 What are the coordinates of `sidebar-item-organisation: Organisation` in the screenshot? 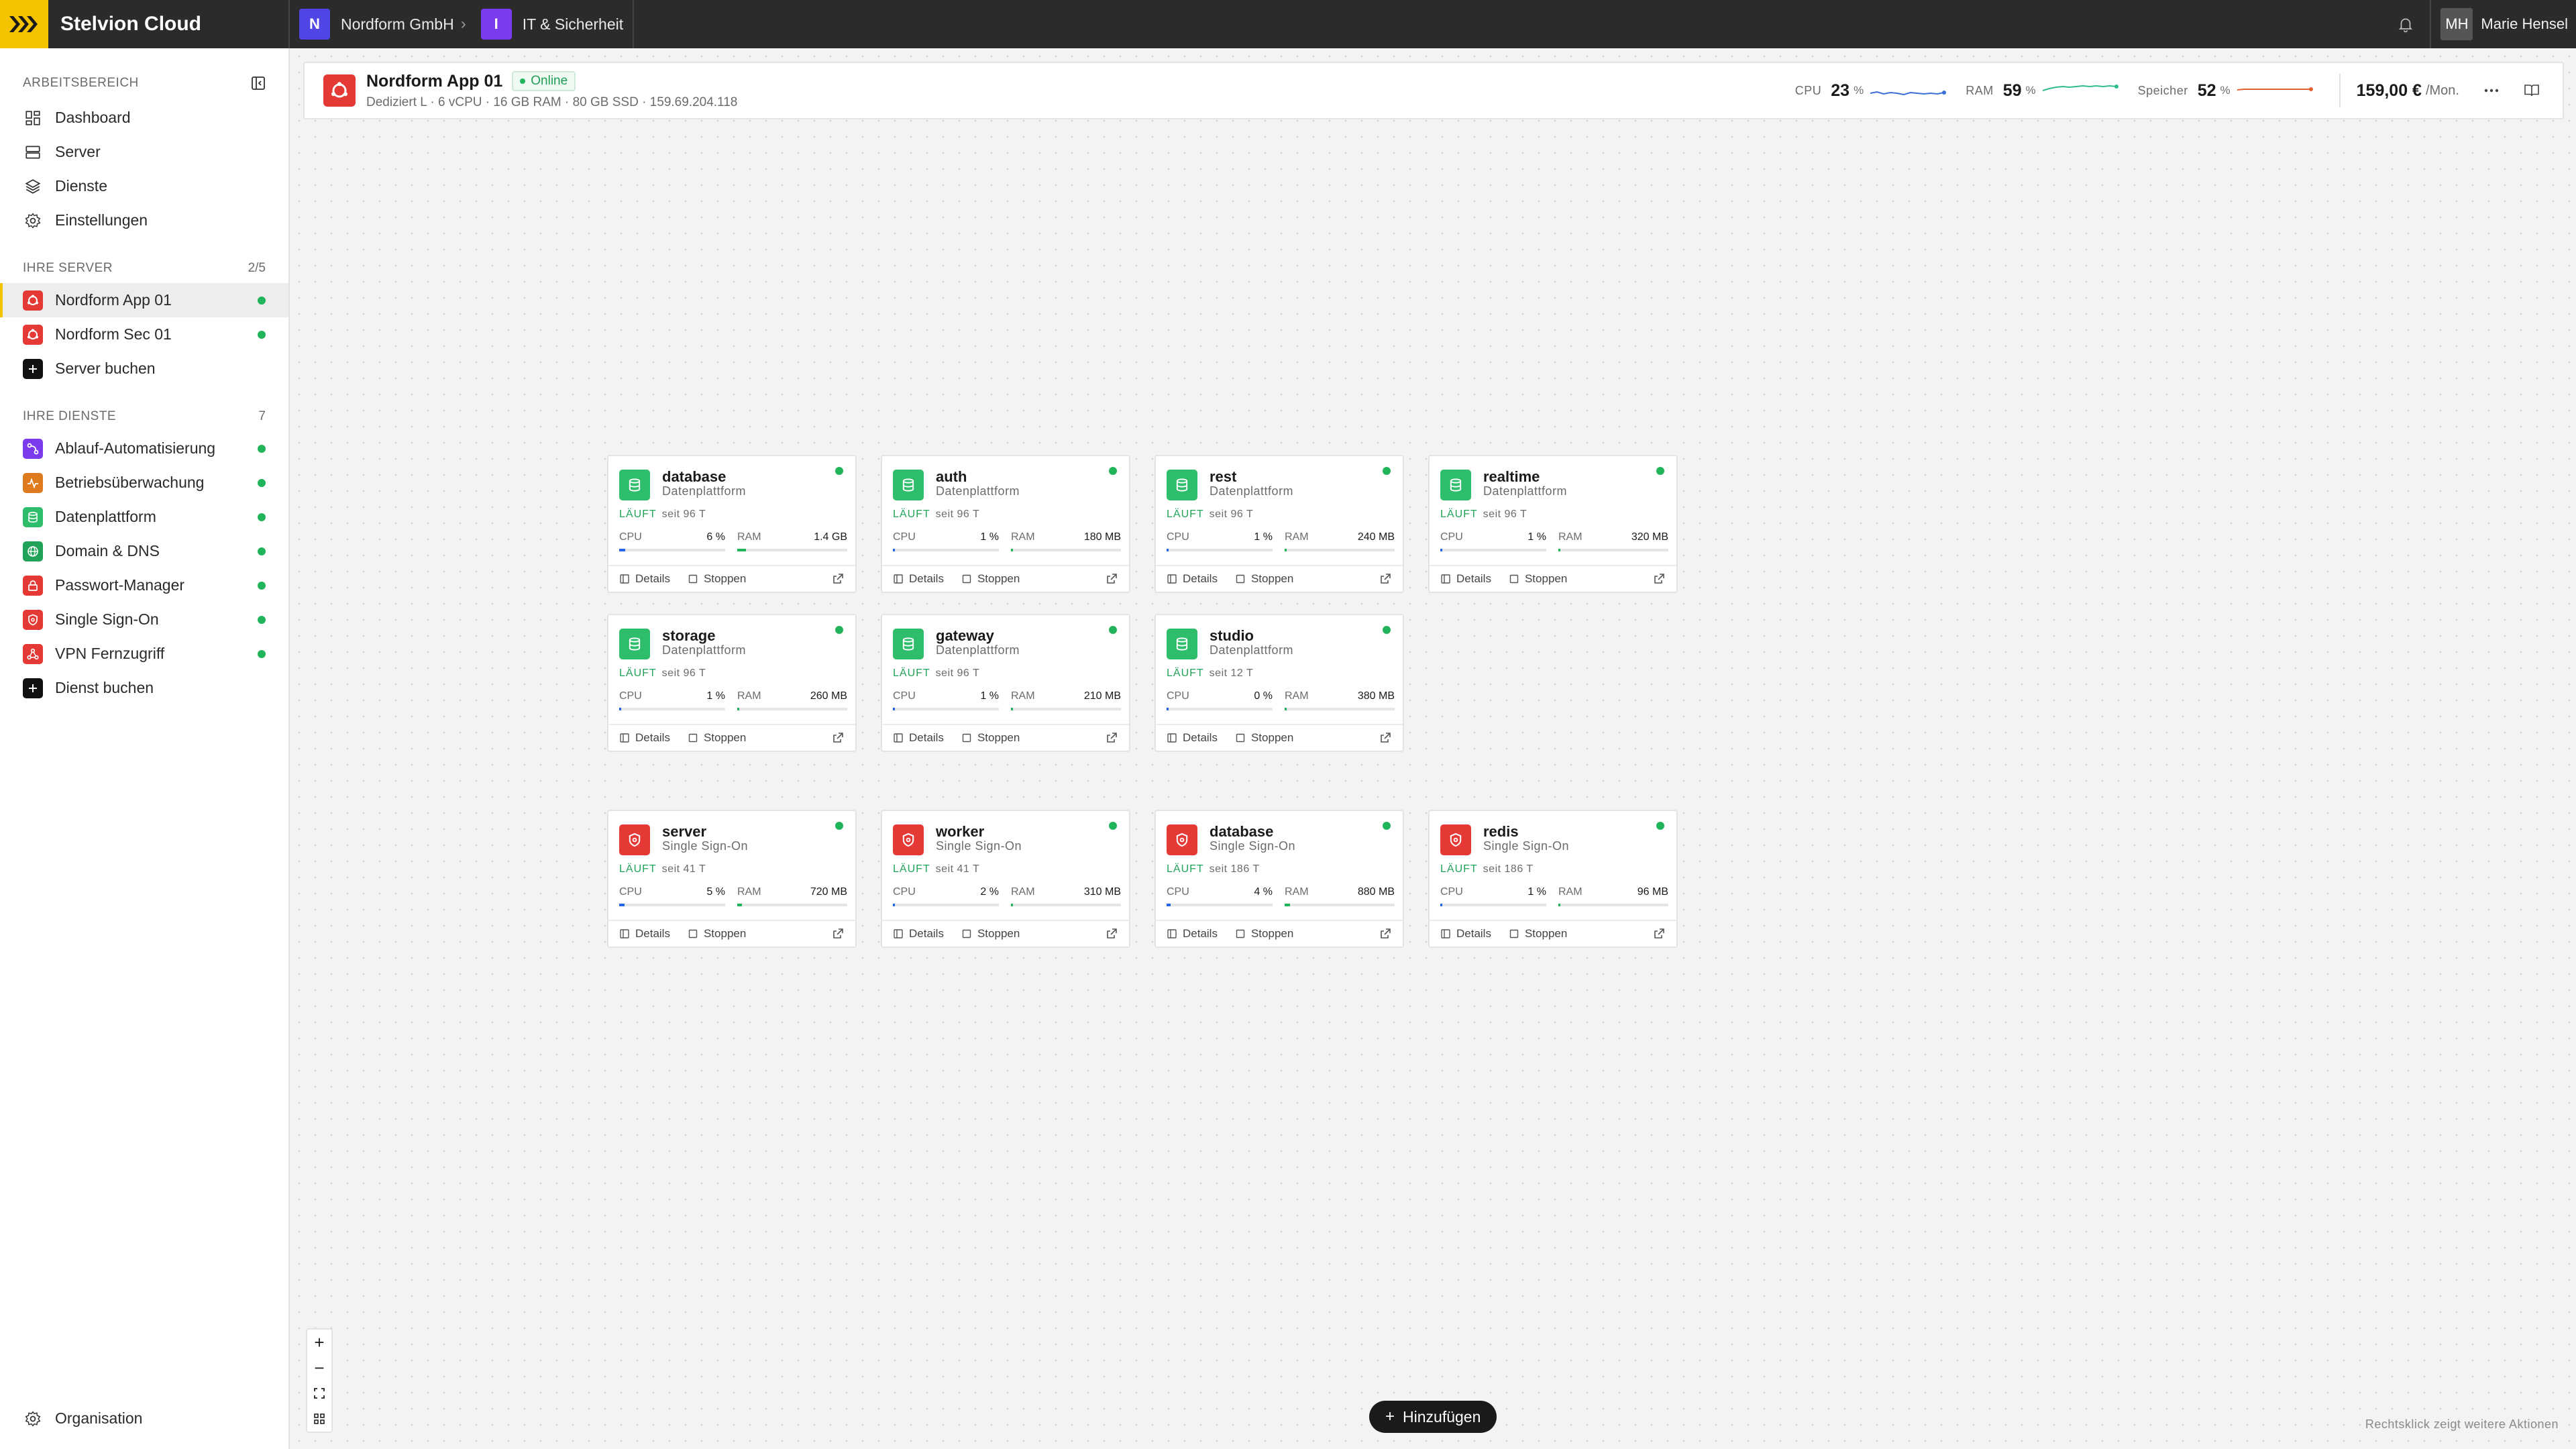 It's located at (144, 1418).